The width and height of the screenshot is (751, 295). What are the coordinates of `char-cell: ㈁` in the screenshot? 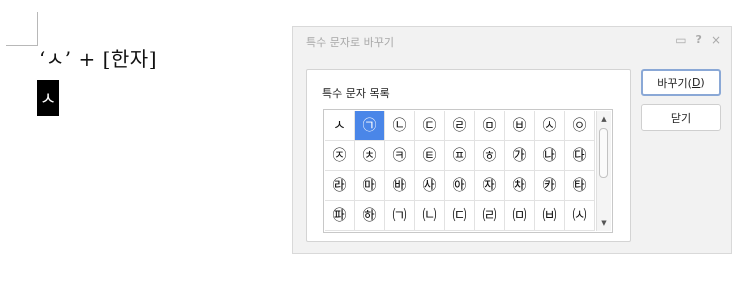 It's located at (430, 216).